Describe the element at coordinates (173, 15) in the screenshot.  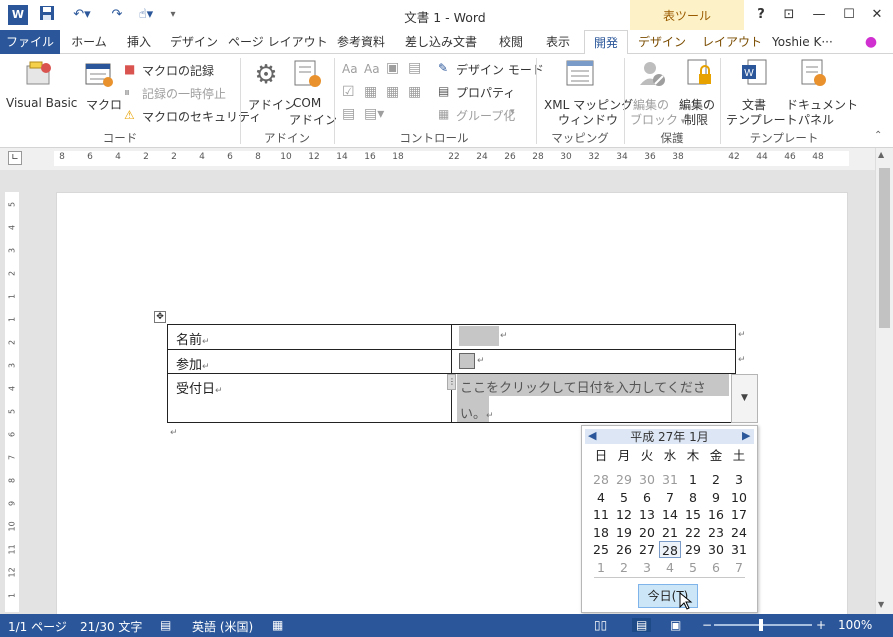
I see `customize-qat-icon: ▾` at that location.